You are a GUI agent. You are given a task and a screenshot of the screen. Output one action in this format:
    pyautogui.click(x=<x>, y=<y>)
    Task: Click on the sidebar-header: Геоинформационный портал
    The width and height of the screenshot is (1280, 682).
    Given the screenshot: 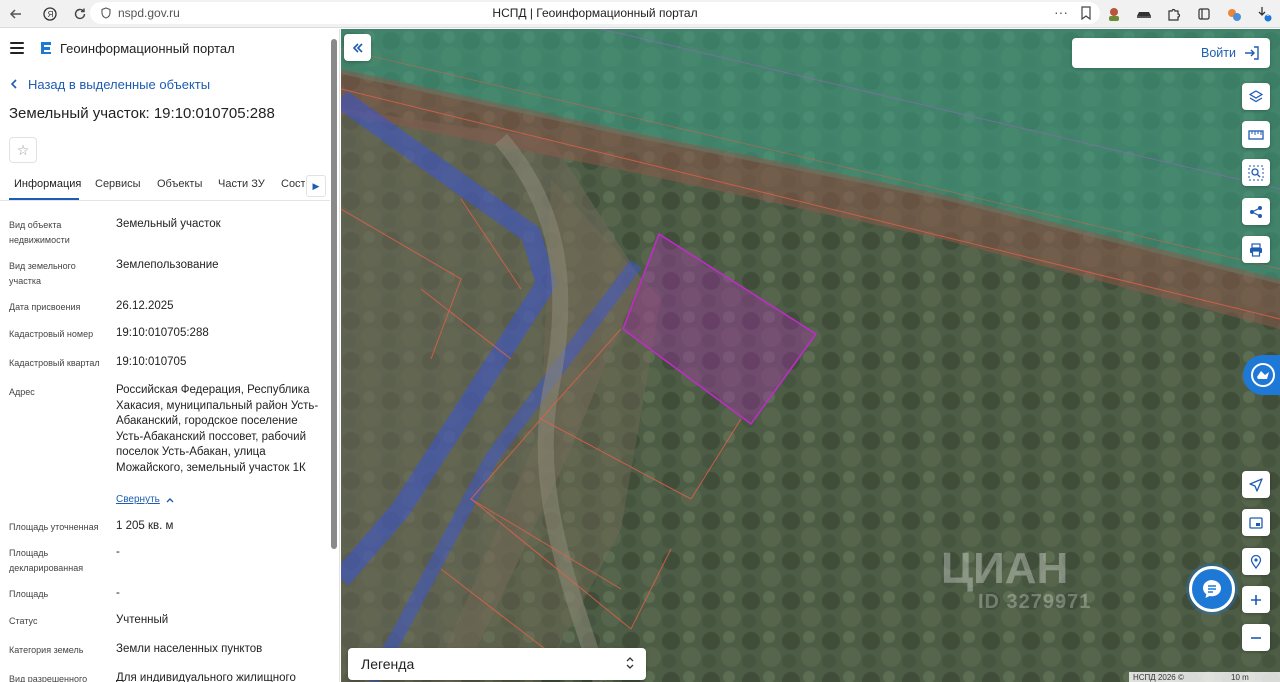 What is the action you would take?
    pyautogui.click(x=169, y=48)
    